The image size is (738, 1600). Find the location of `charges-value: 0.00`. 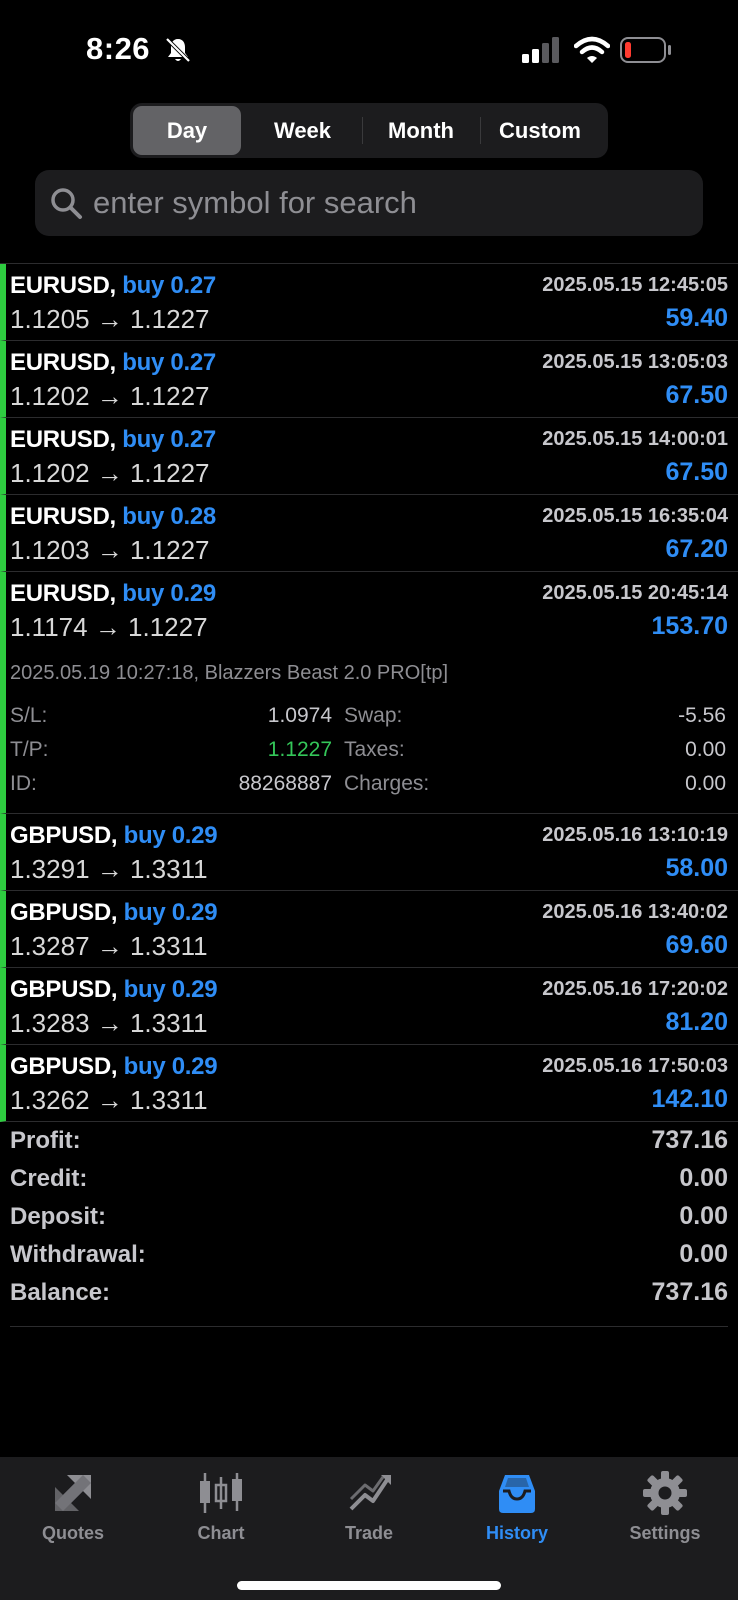

charges-value: 0.00 is located at coordinates (705, 783).